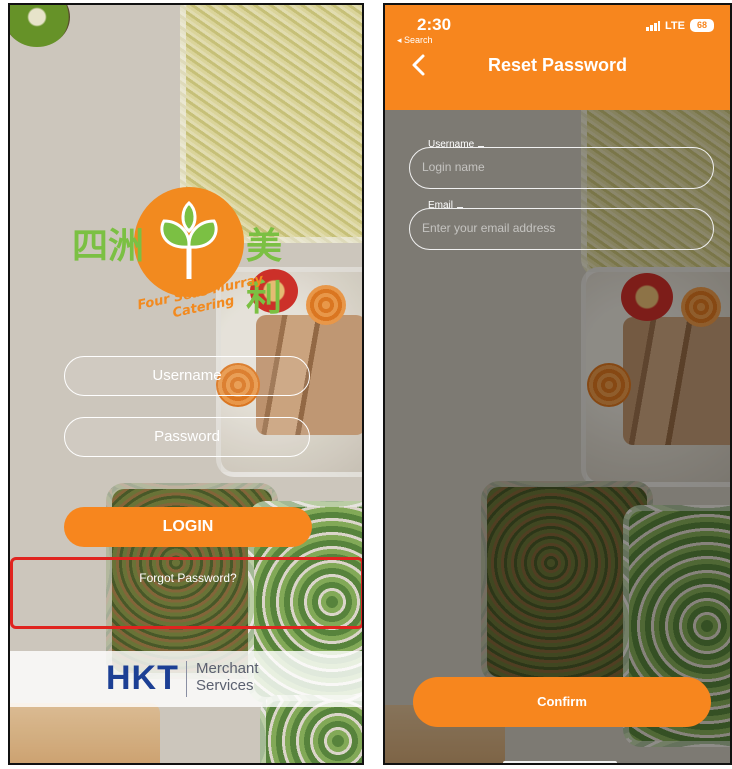  Describe the element at coordinates (264, 272) in the screenshot. I see `logo-chinese-right: 美利` at that location.